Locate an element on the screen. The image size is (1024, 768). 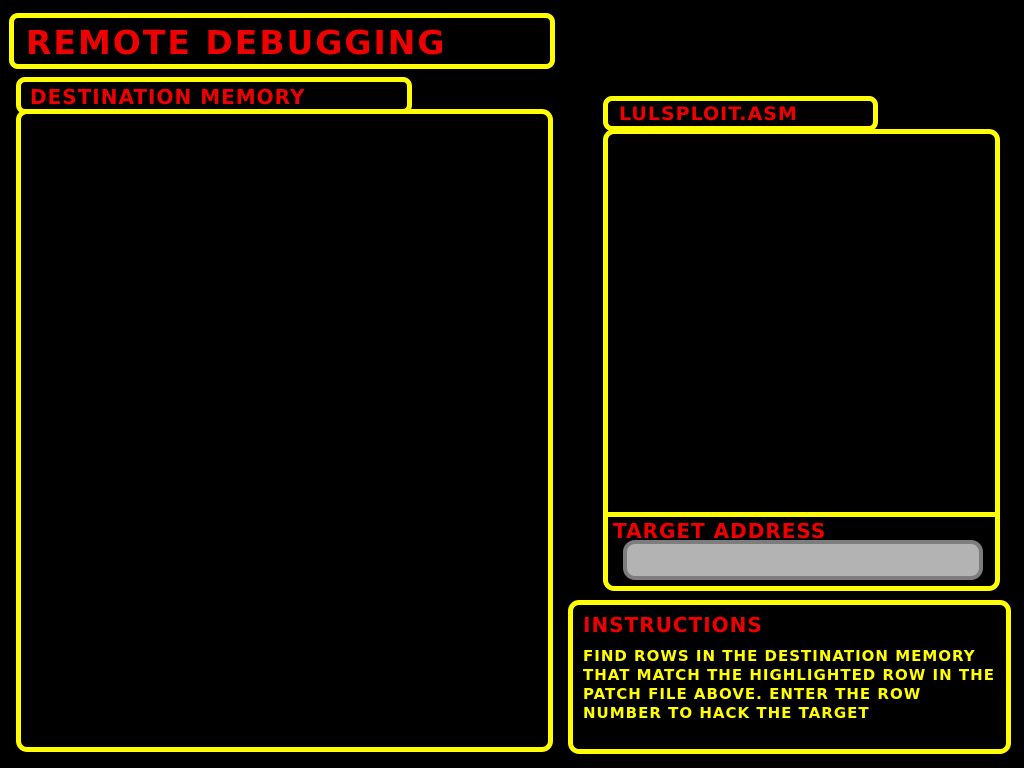
page-title: REMOTE DEBUGGING is located at coordinates (282, 41).